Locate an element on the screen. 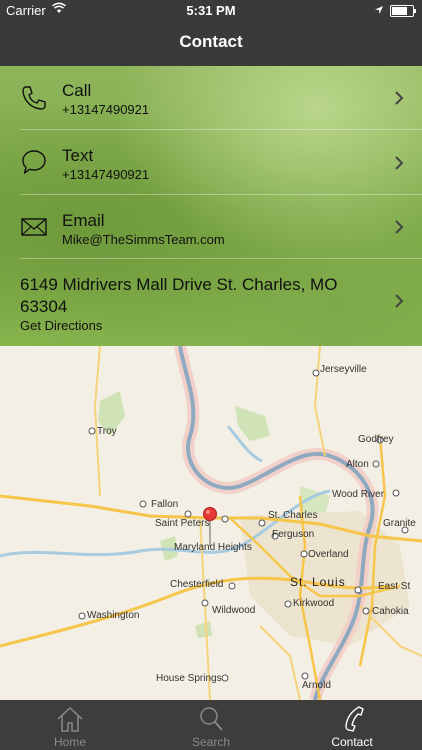 Image resolution: width=422 pixels, height=750 pixels. home-icon is located at coordinates (70, 719).